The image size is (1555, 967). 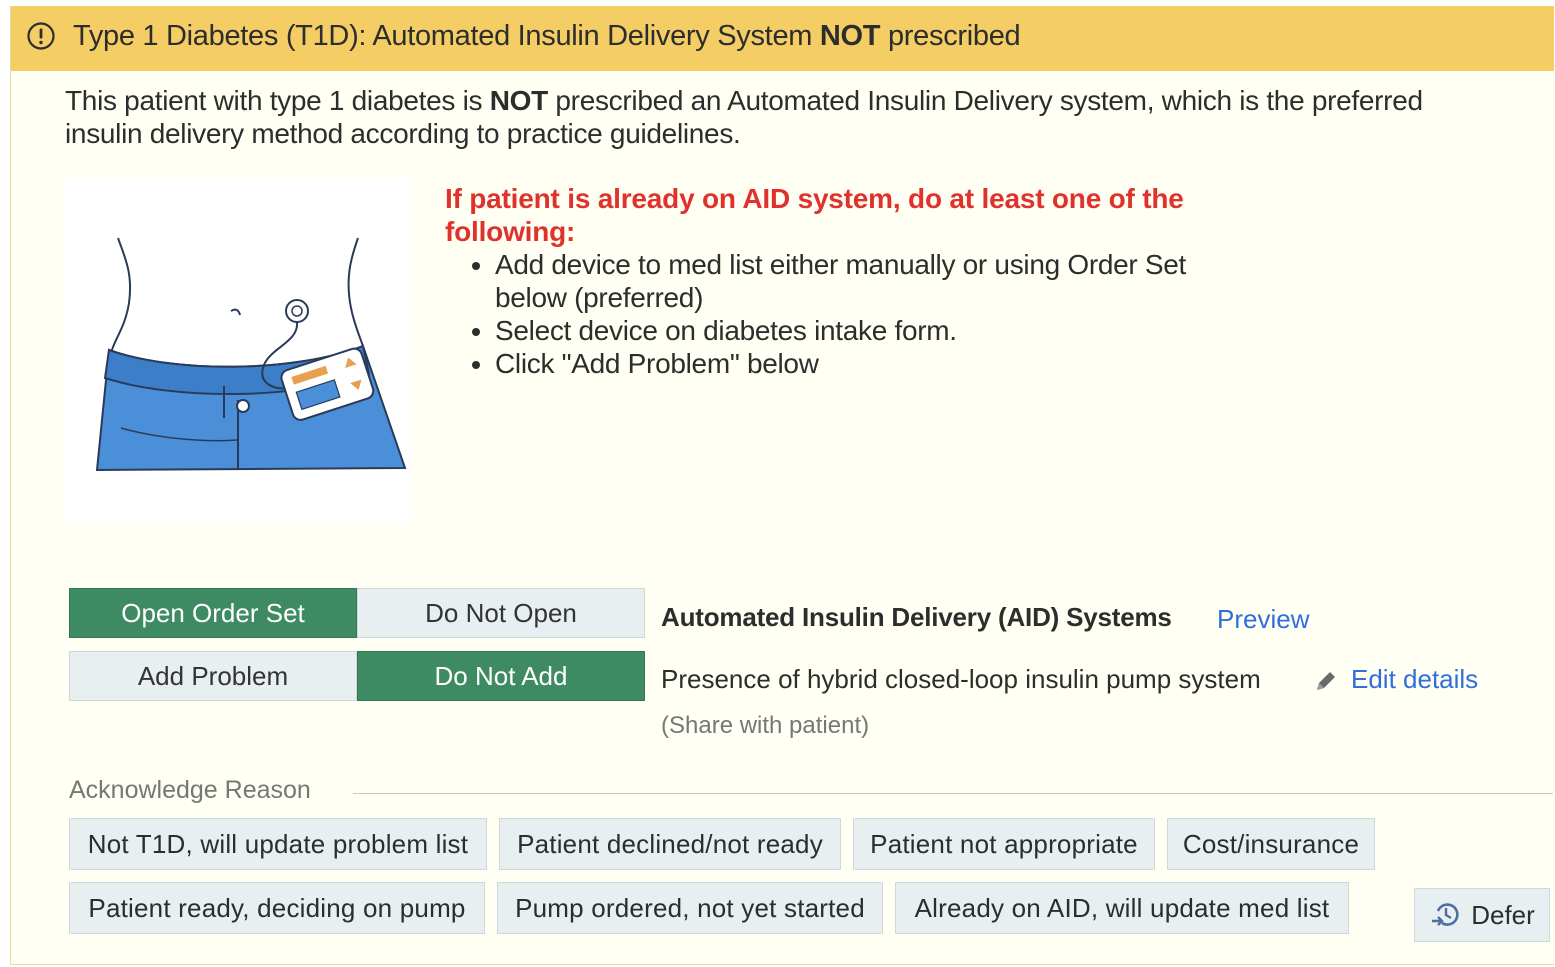 What do you see at coordinates (1414, 679) in the screenshot?
I see `edit-details-link: Edit details` at bounding box center [1414, 679].